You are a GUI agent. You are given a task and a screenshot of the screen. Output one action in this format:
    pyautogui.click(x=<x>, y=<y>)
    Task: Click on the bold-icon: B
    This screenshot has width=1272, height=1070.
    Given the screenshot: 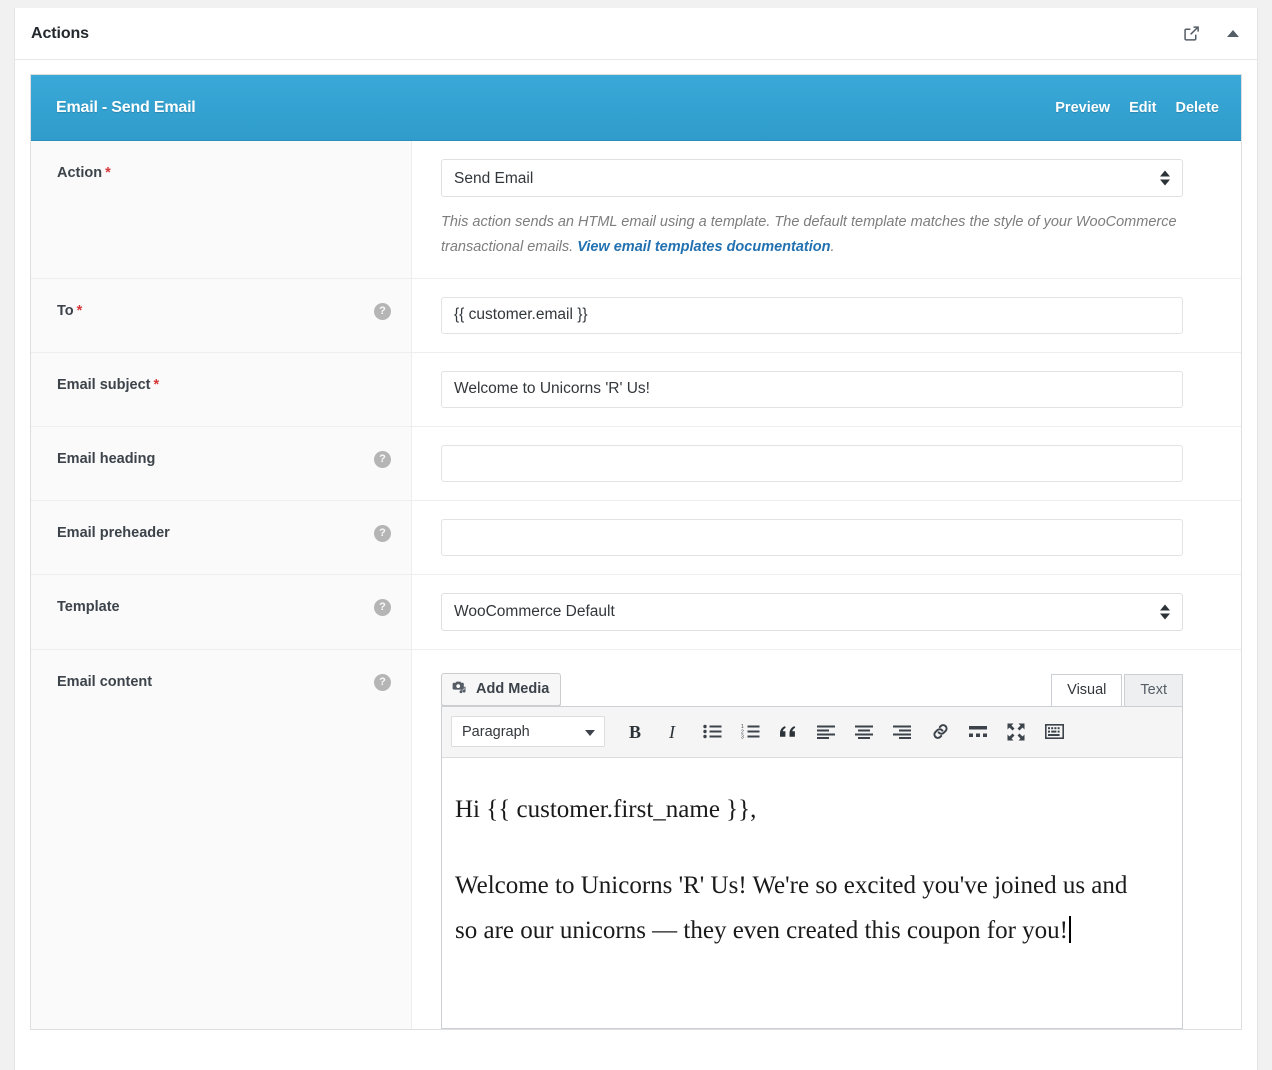 What is the action you would take?
    pyautogui.click(x=636, y=732)
    